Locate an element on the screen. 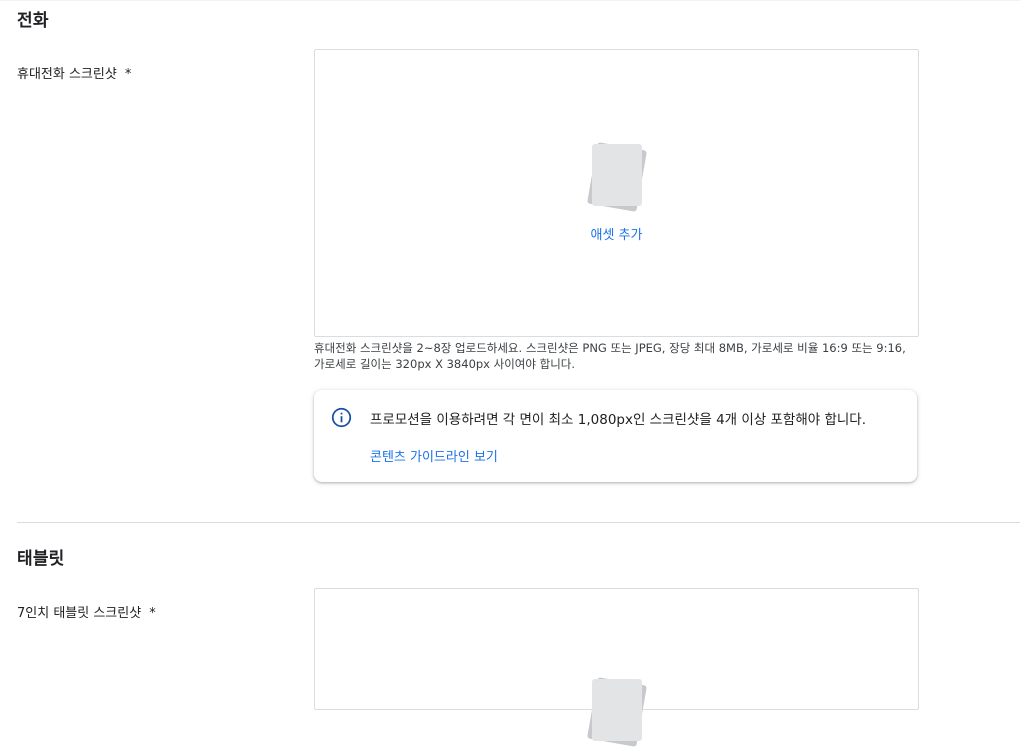 Image resolution: width=1020 pixels, height=747 pixels. add-asset-button: 애셋 추가 is located at coordinates (616, 233).